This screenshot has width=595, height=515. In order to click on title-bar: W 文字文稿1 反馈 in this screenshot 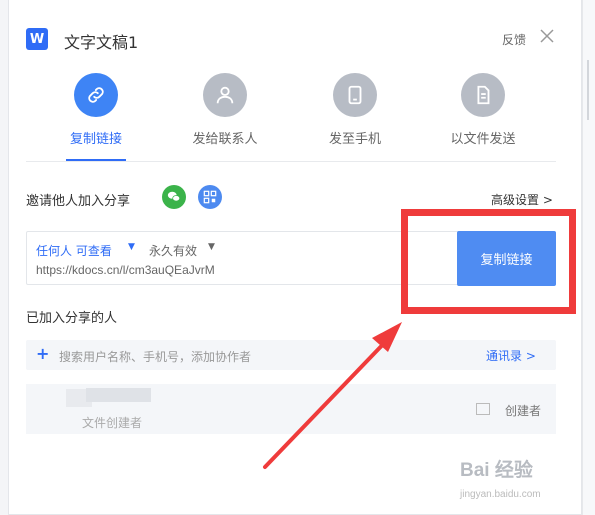, I will do `click(296, 35)`.